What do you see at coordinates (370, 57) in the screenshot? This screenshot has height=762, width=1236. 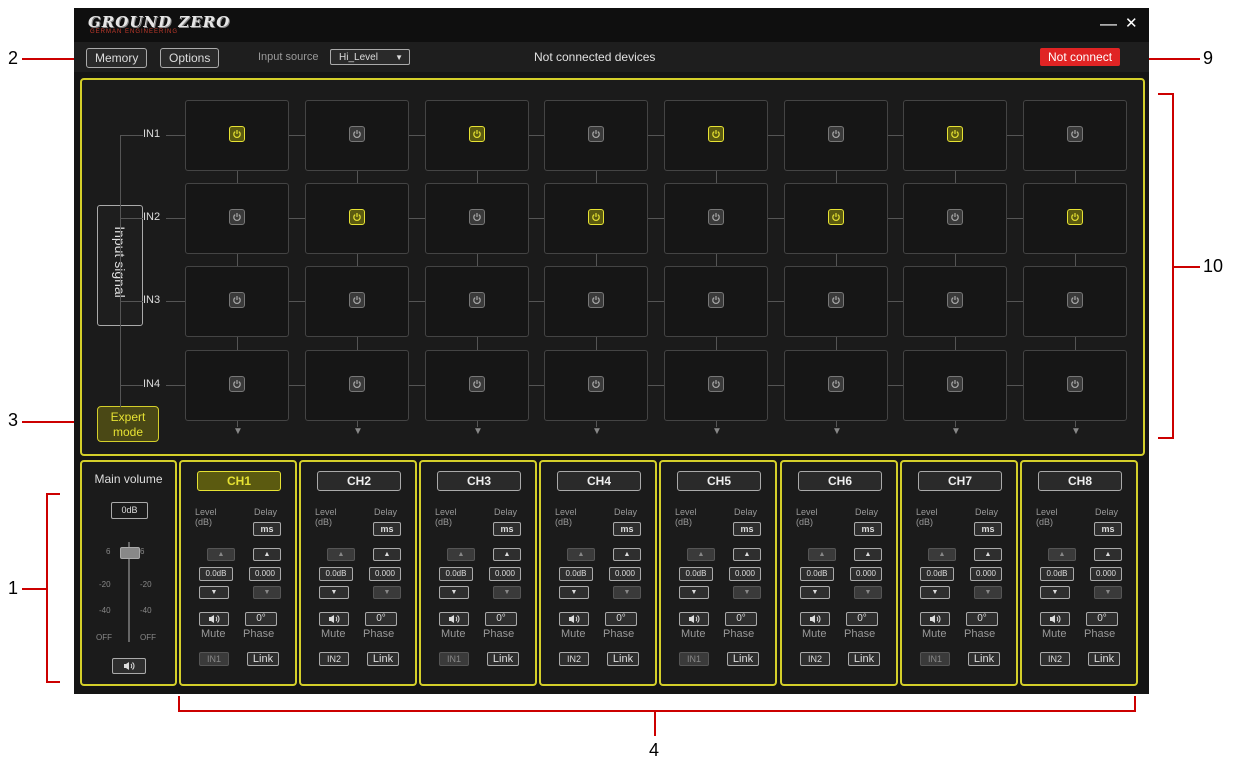 I see `input-source-select: Hi_Level ▼` at bounding box center [370, 57].